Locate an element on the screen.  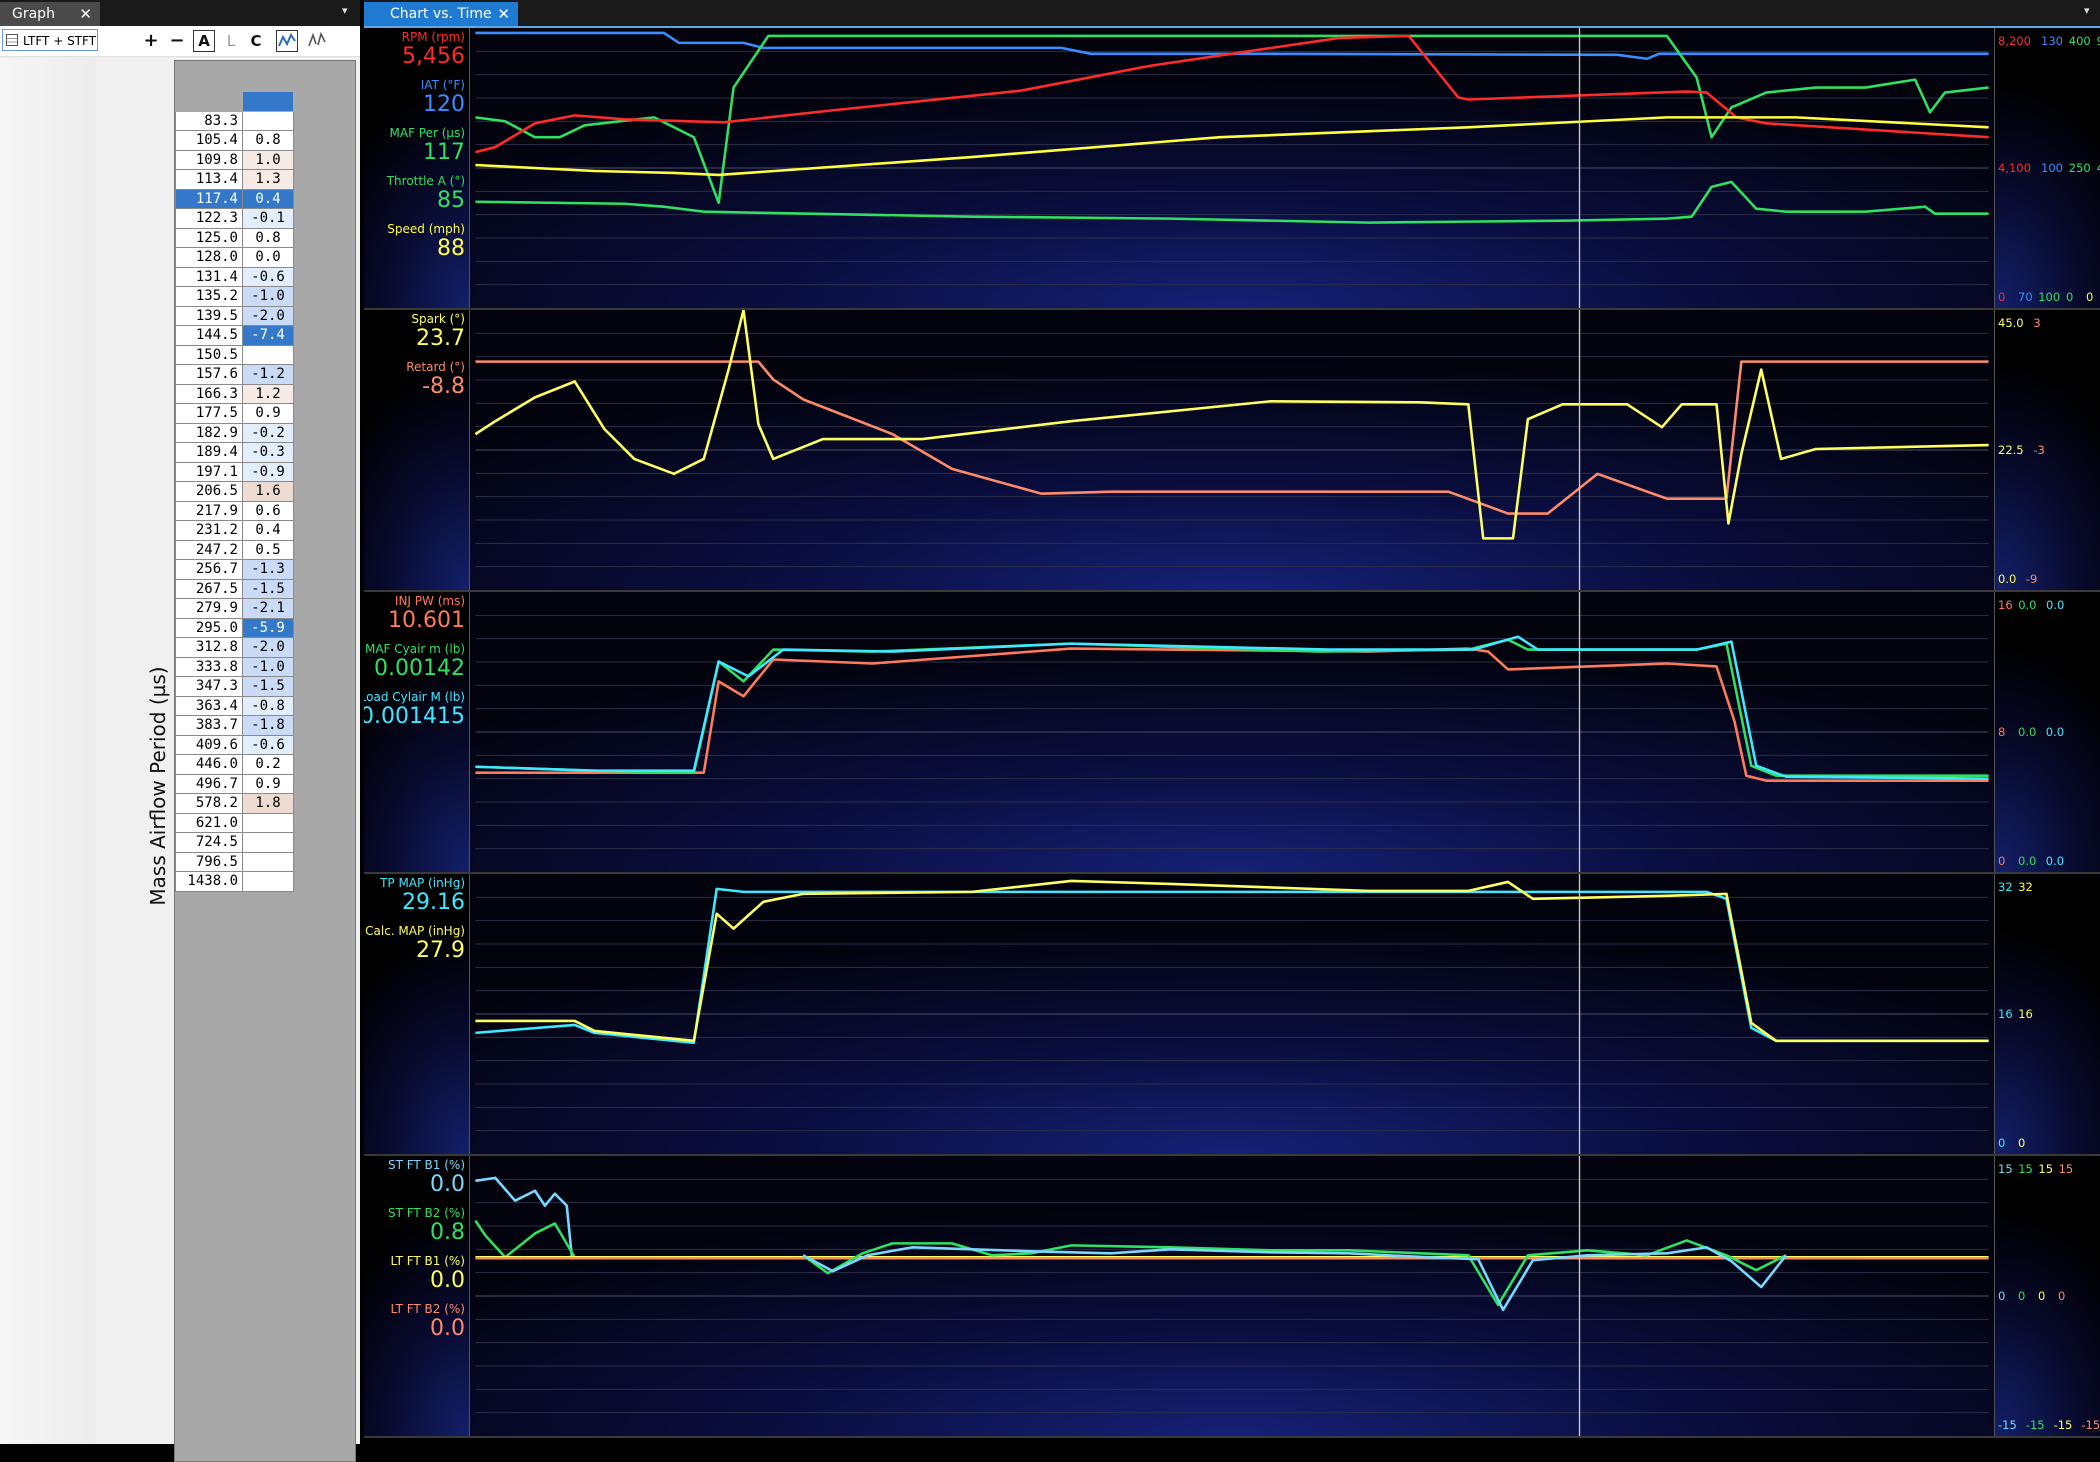
row-header: 333.8 is located at coordinates (209, 666).